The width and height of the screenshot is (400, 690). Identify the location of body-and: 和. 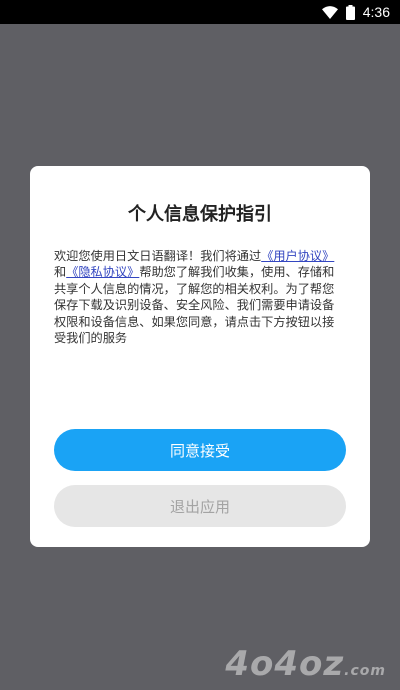
(60, 272).